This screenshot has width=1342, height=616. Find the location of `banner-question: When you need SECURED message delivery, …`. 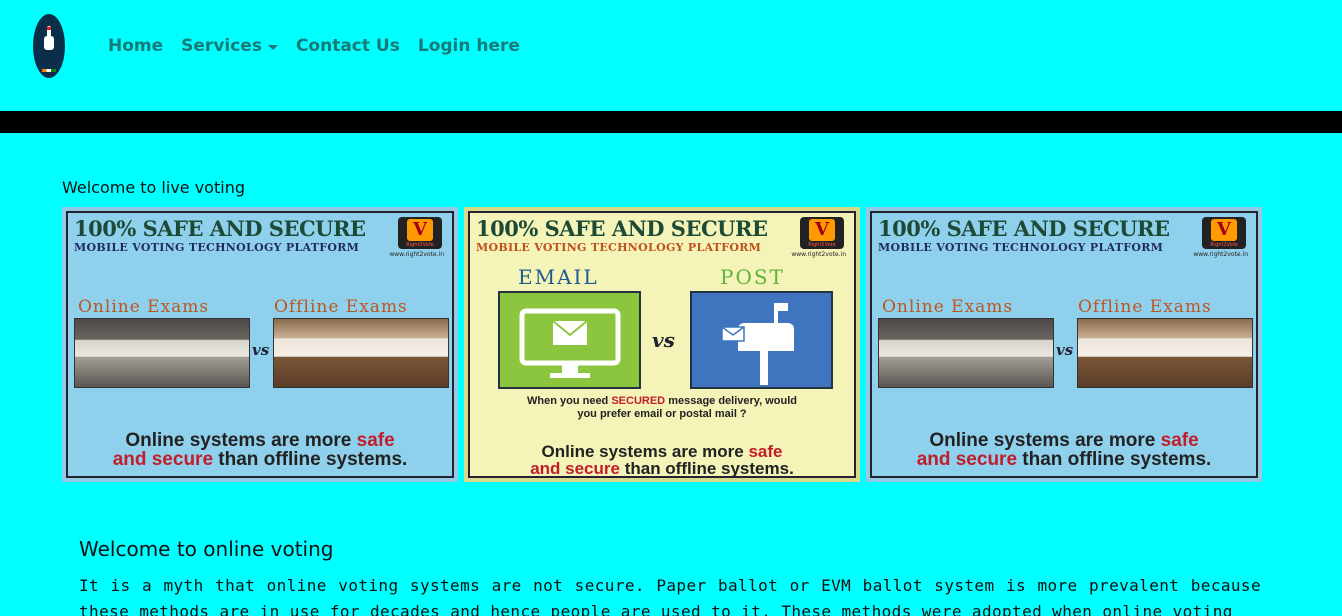

banner-question: When you need SECURED message delivery, … is located at coordinates (662, 408).